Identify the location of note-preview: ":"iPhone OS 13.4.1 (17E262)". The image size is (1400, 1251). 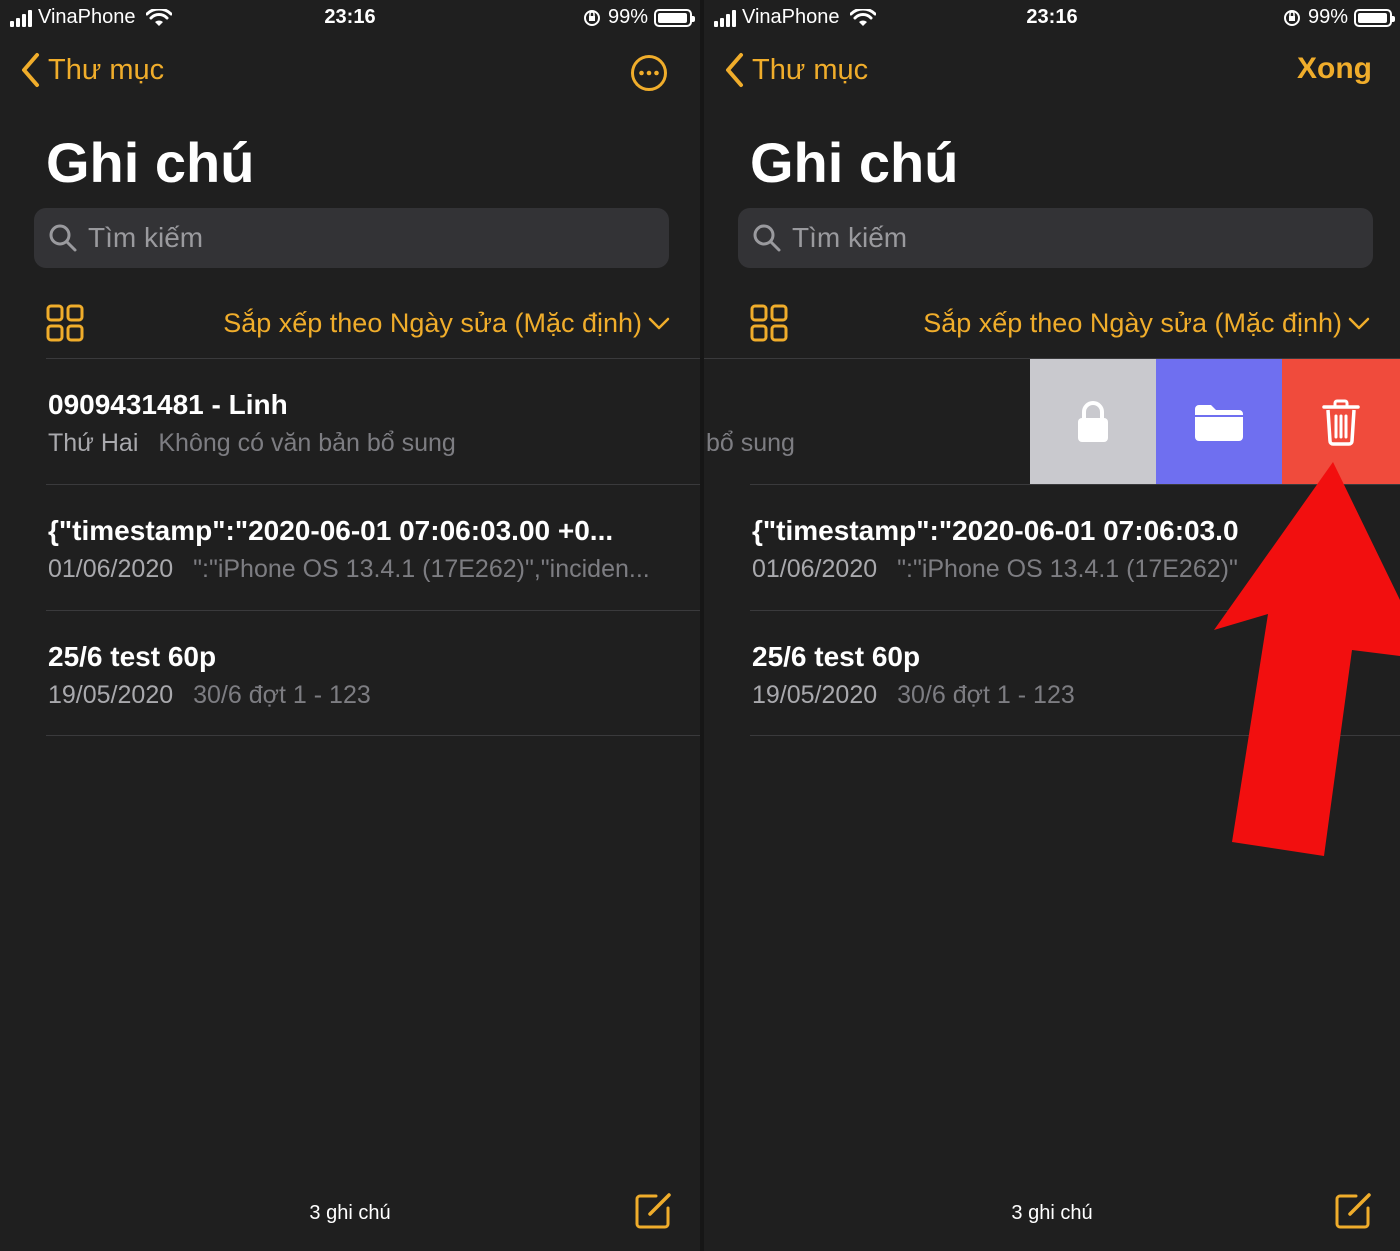
(1067, 569).